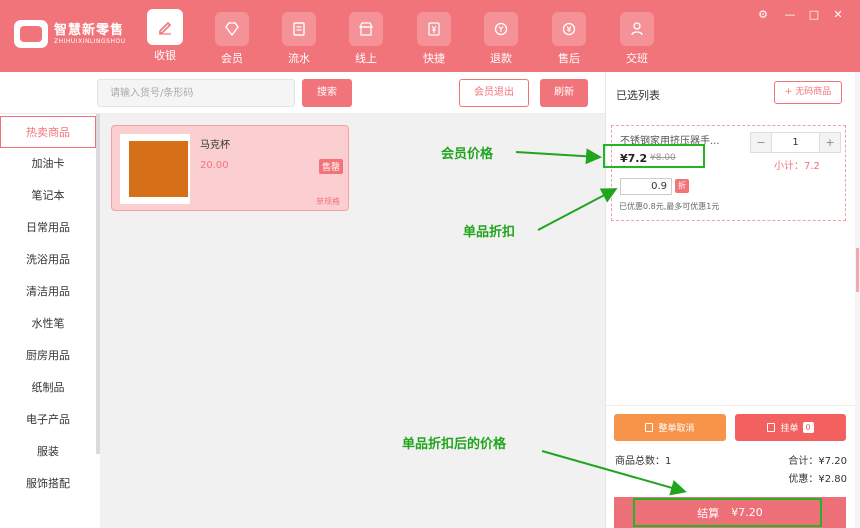 The width and height of the screenshot is (860, 528). I want to click on nav-shift: 交班, so click(637, 40).